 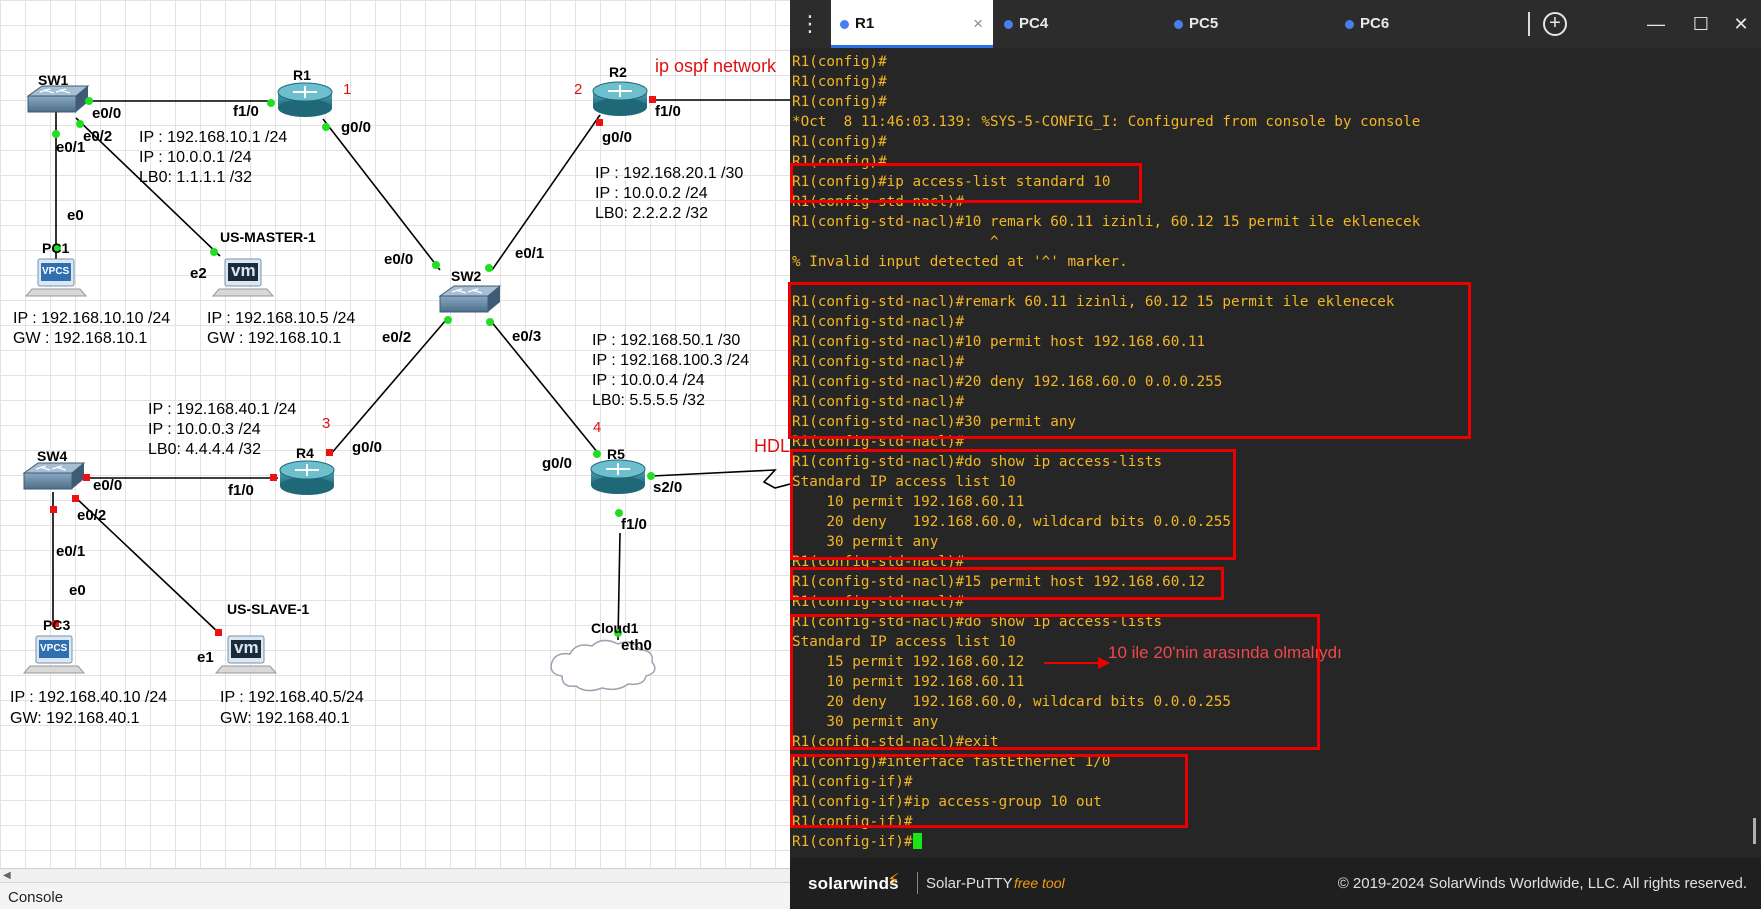 What do you see at coordinates (222, 409) in the screenshot?
I see `r4-ip-1: IP : 192.168.40.1 /24` at bounding box center [222, 409].